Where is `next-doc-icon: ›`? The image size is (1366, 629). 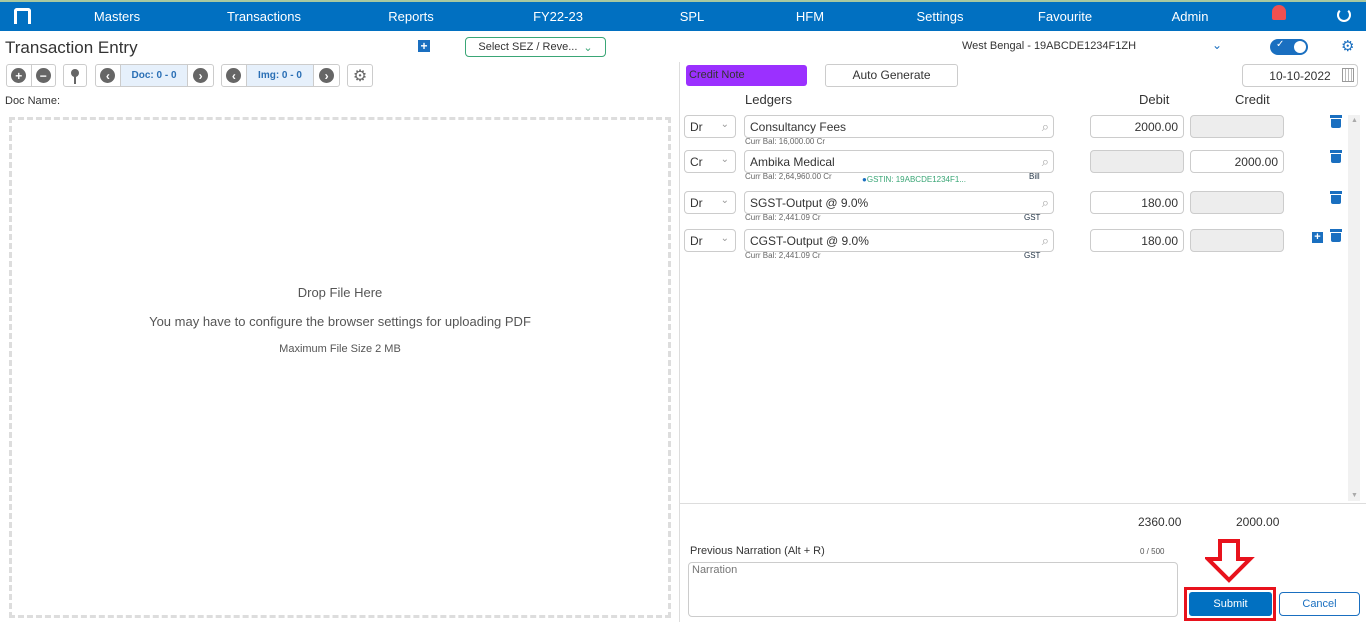 next-doc-icon: › is located at coordinates (201, 75).